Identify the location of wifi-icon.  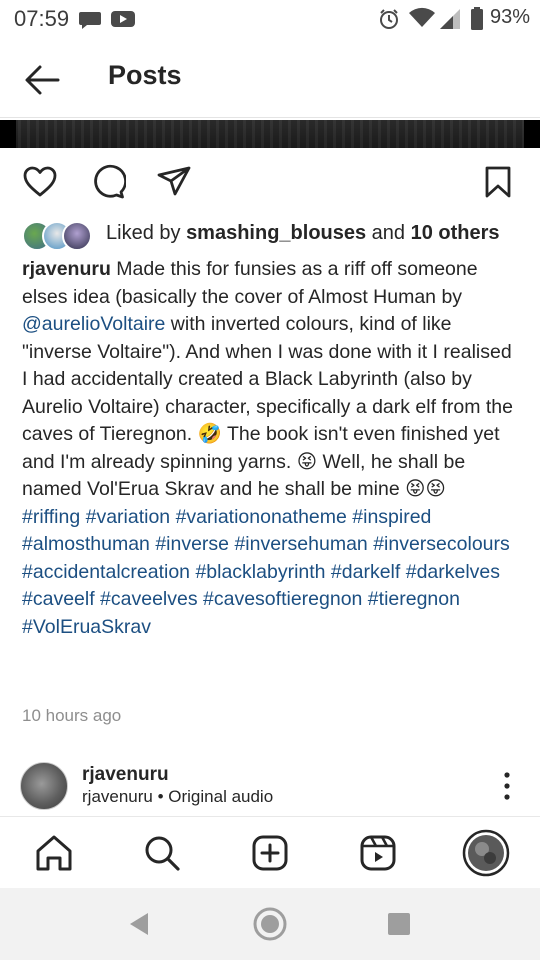
(422, 17).